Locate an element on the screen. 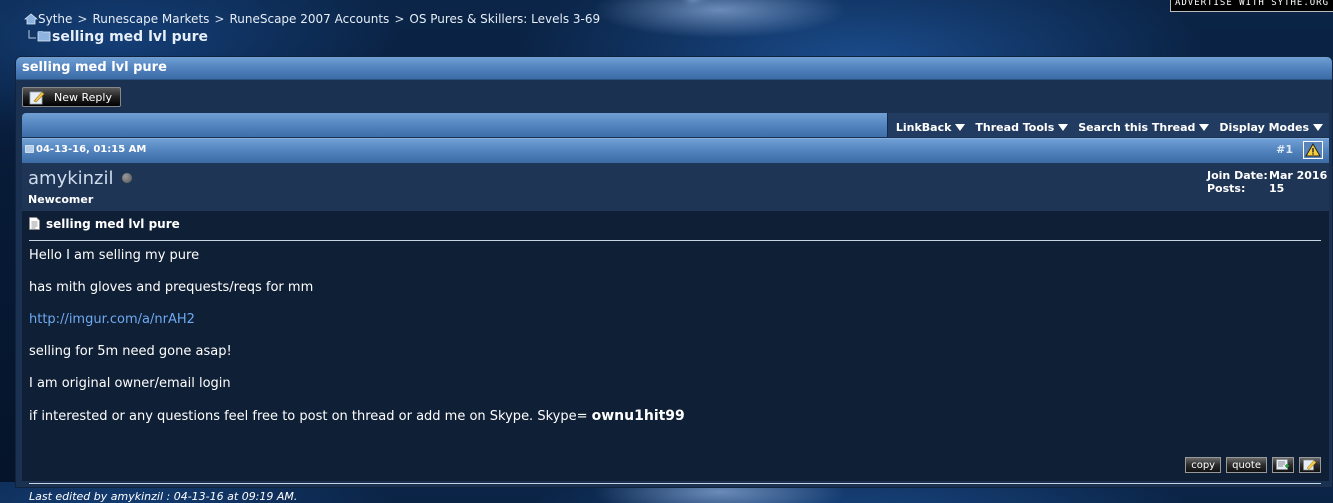  online-status-icon is located at coordinates (126, 178).